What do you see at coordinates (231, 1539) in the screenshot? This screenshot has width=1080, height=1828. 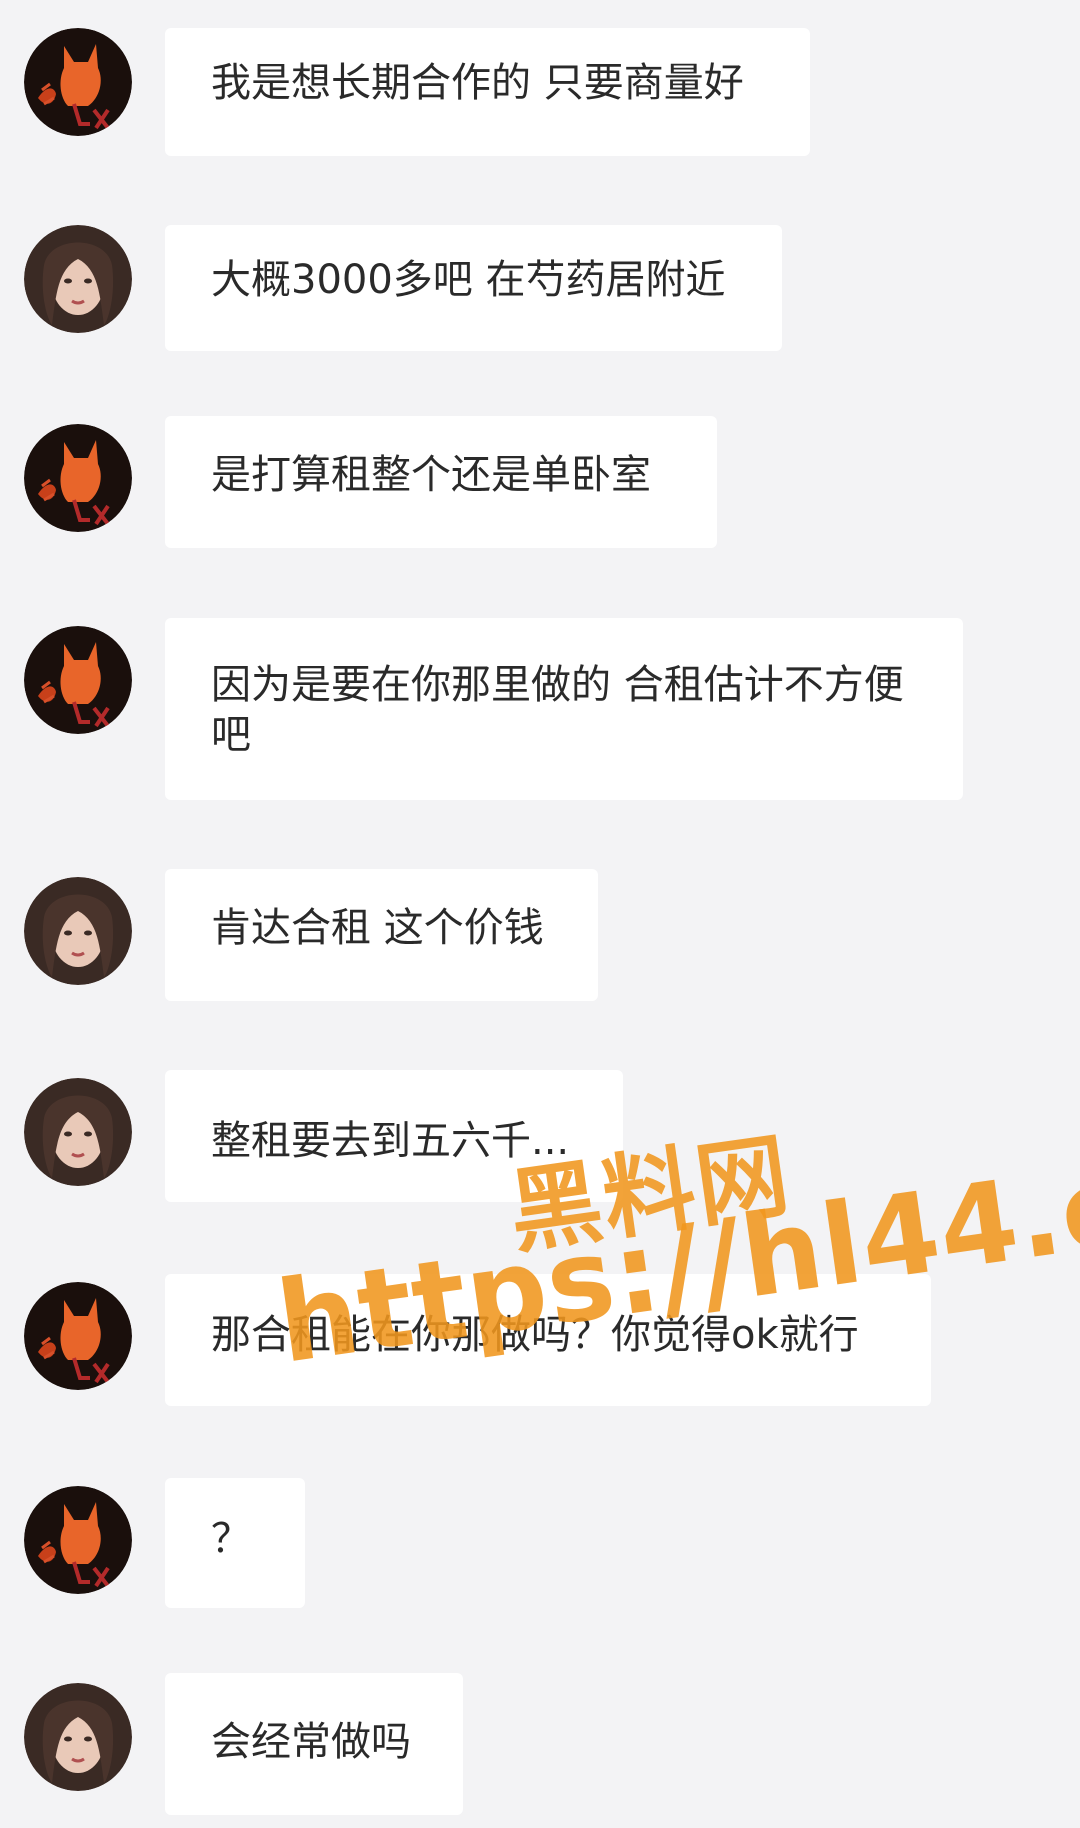 I see `message-text: ？` at bounding box center [231, 1539].